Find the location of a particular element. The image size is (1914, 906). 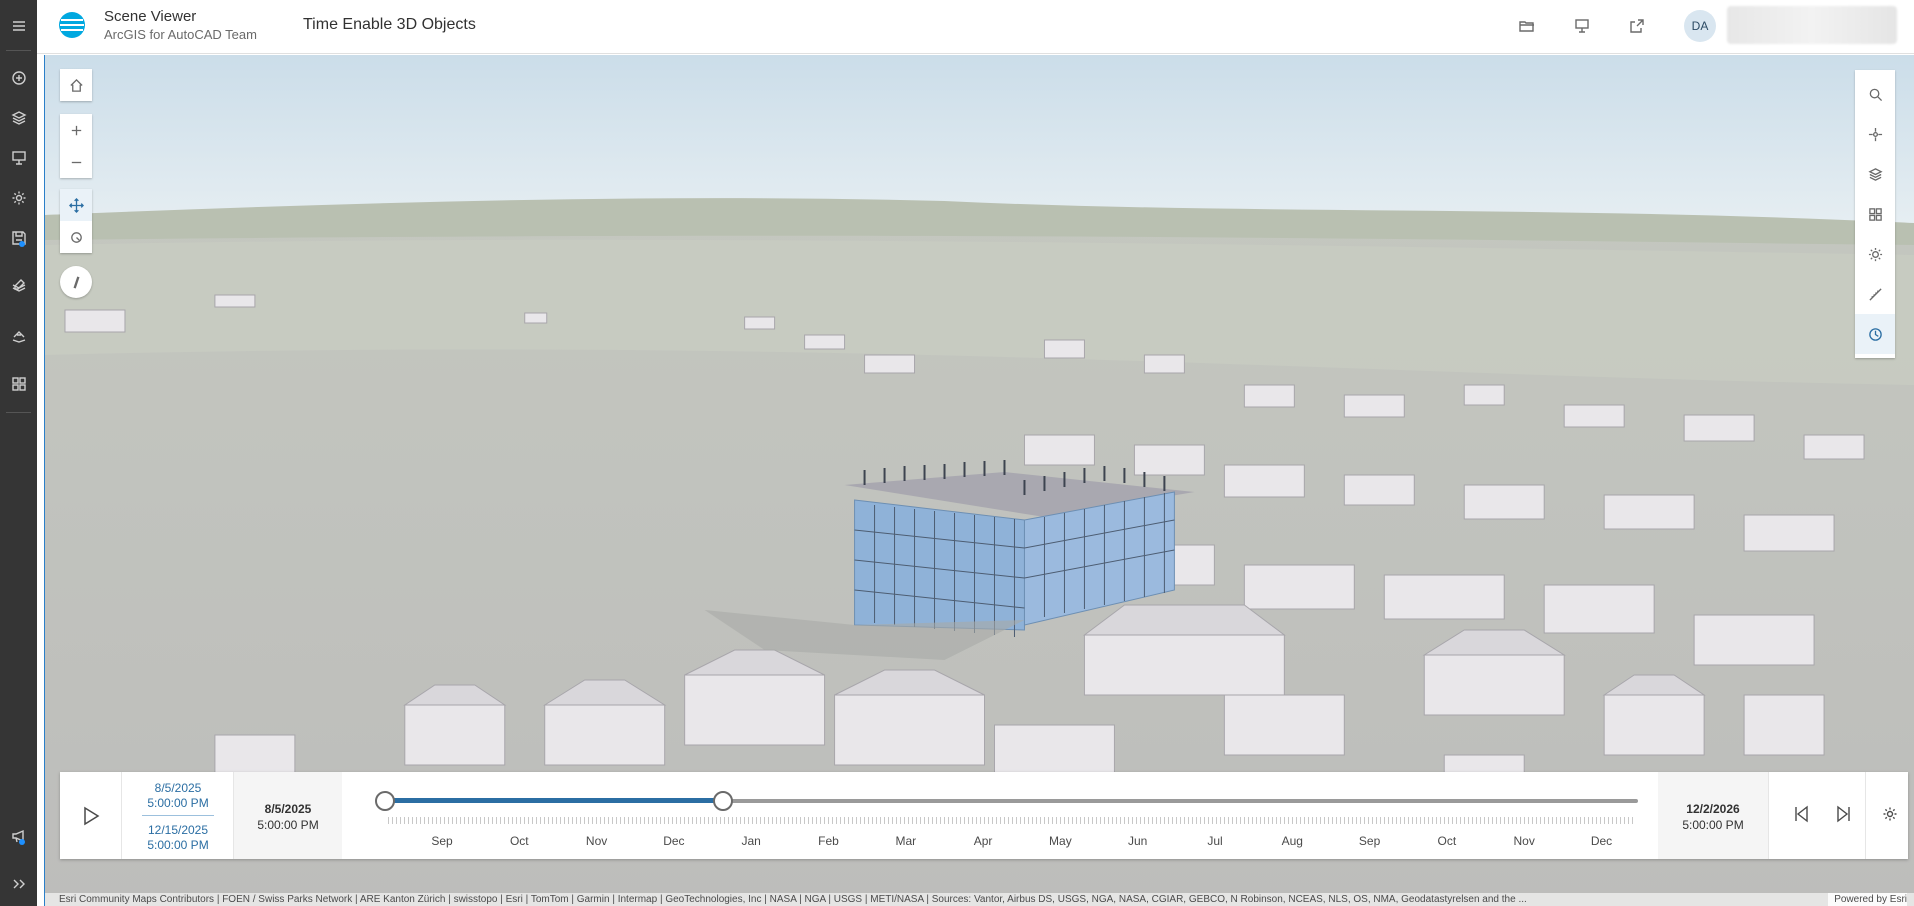

next-button is located at coordinates (1843, 814).